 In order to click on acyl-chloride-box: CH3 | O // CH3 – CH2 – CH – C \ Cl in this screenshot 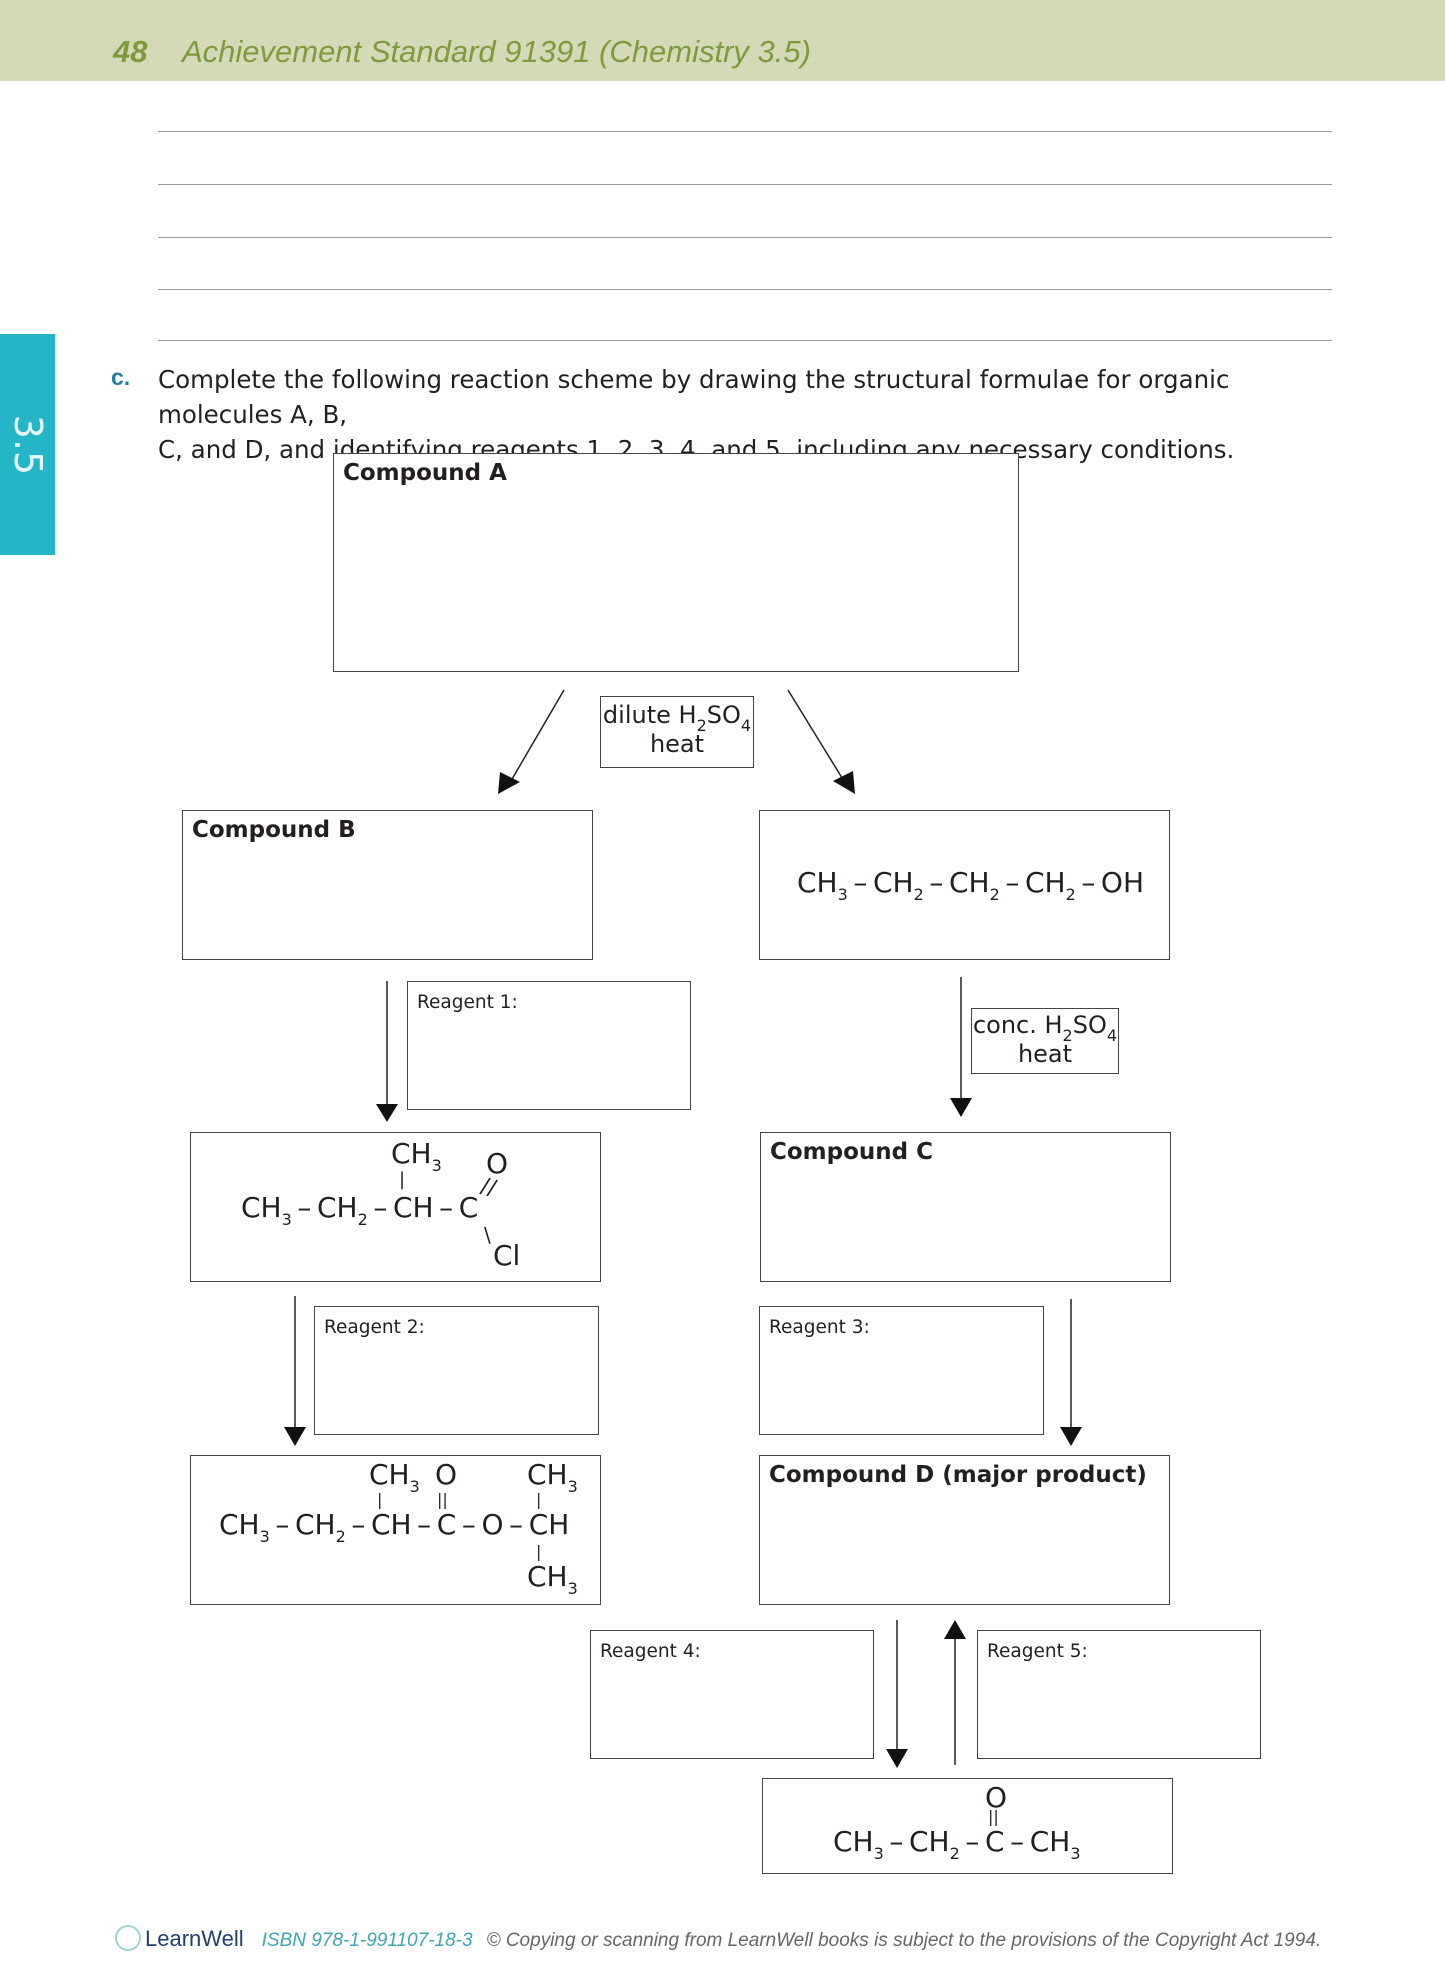, I will do `click(395, 1207)`.